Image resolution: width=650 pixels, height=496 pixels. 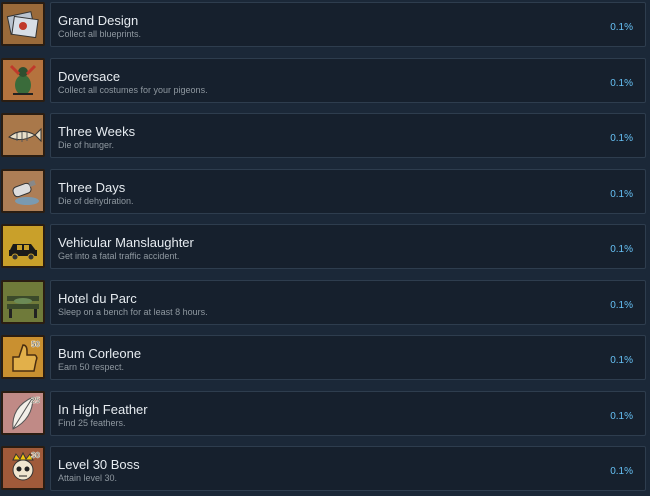 What do you see at coordinates (23, 413) in the screenshot?
I see `feather-icon: 25` at bounding box center [23, 413].